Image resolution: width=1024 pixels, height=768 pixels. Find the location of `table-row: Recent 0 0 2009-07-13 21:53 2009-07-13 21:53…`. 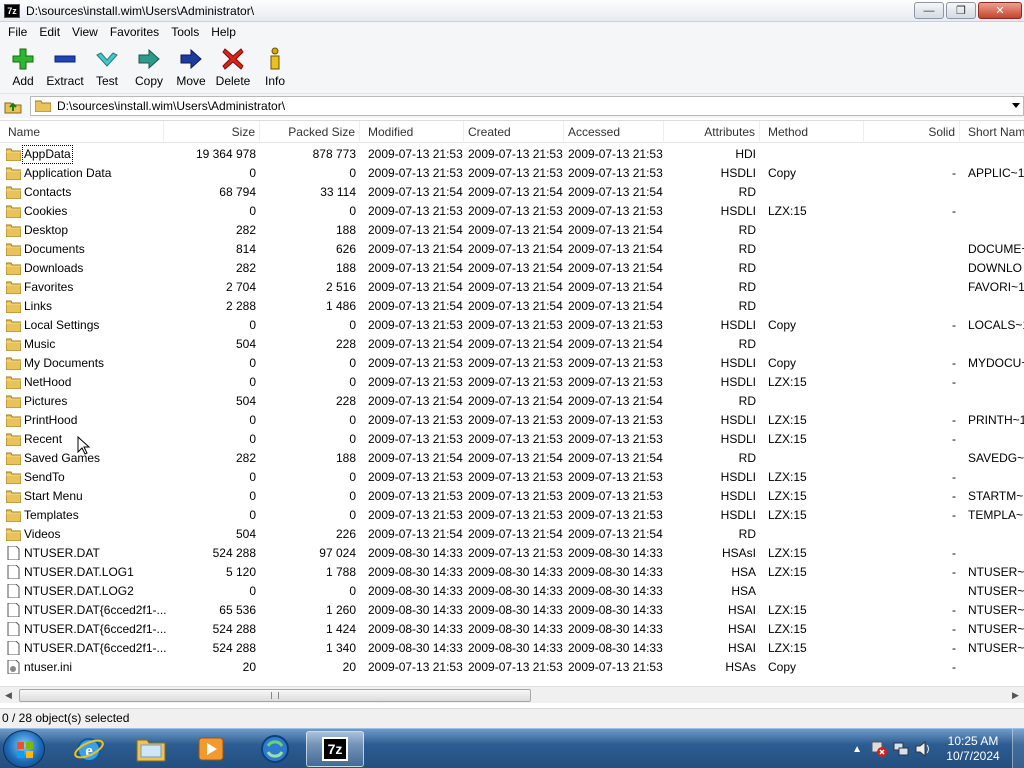

table-row: Recent 0 0 2009-07-13 21:53 2009-07-13 21:53… is located at coordinates (512, 439).